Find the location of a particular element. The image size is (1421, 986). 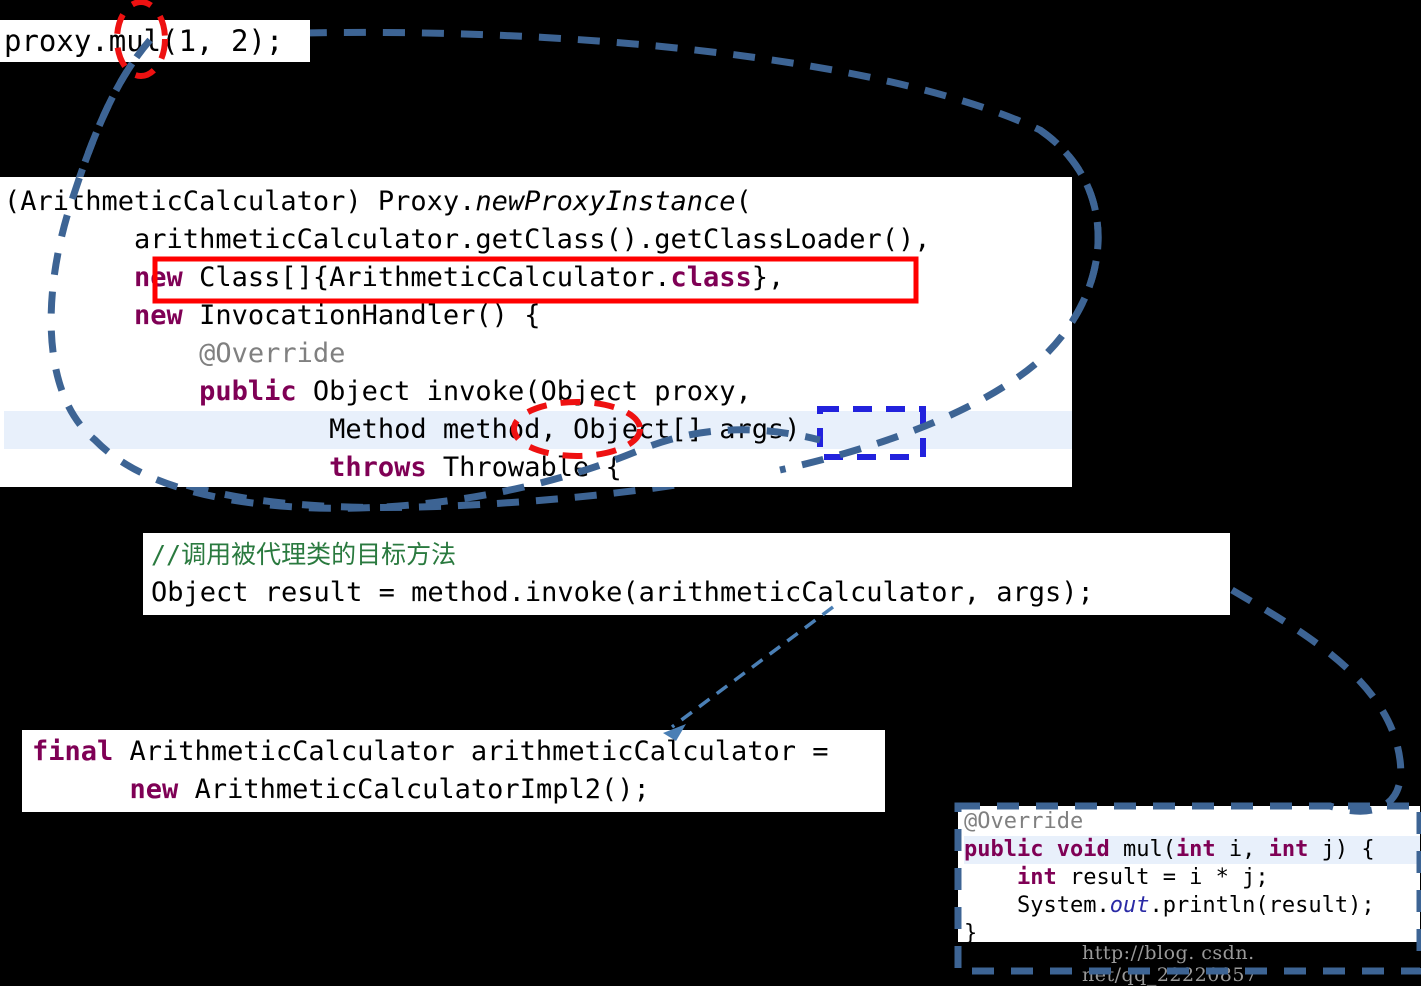

code-line: } is located at coordinates (970, 933).